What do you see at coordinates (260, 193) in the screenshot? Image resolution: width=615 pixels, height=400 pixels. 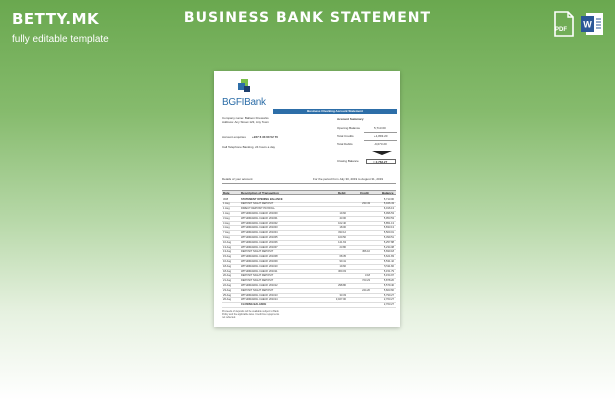 I see `column-header: Description of Transaction` at bounding box center [260, 193].